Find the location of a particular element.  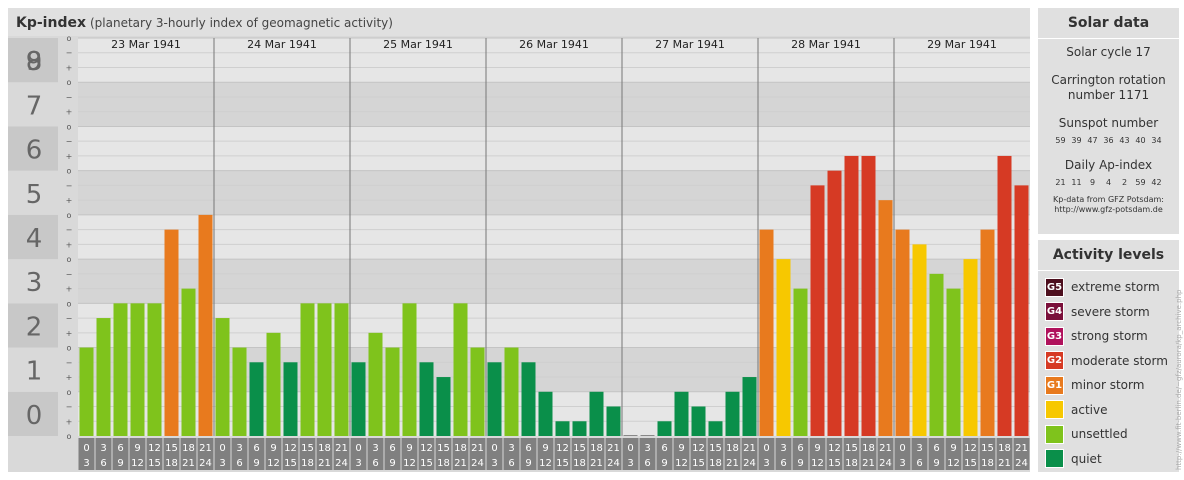

solar-cycle: Solar cycle 17 is located at coordinates (1108, 52).